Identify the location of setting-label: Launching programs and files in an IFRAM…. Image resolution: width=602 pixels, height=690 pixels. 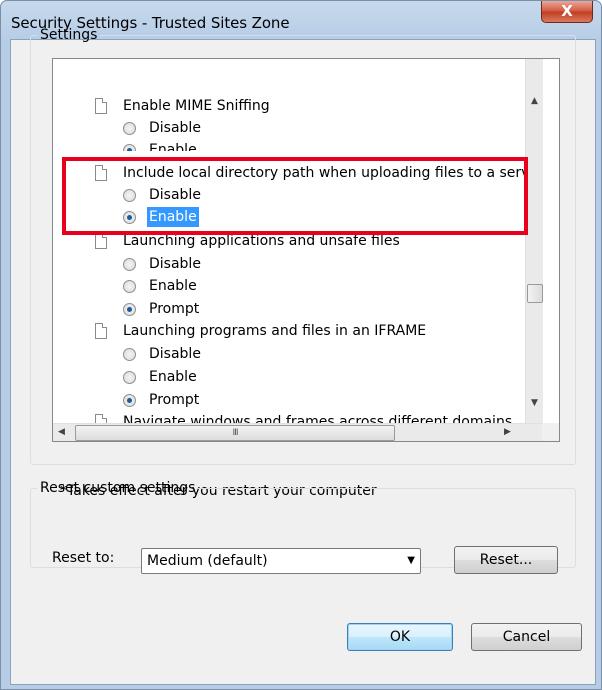
(275, 331).